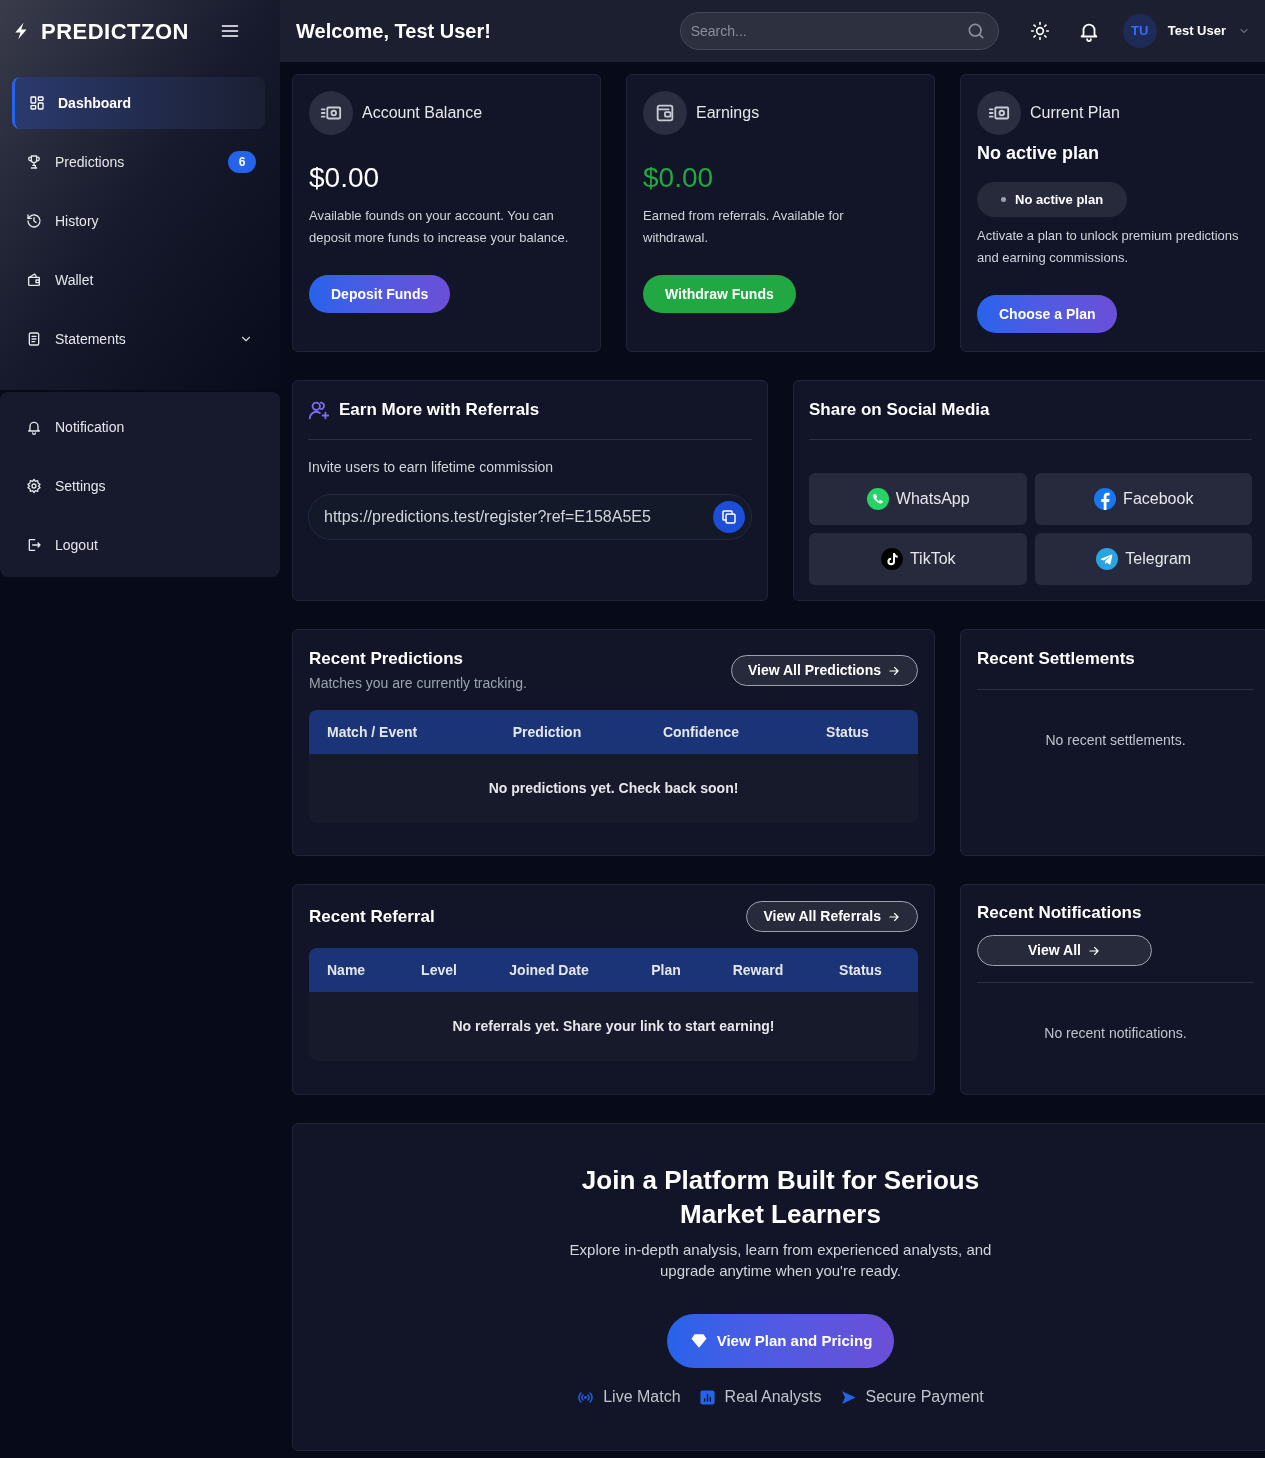 The height and width of the screenshot is (1458, 1265). I want to click on document-icon, so click(34, 339).